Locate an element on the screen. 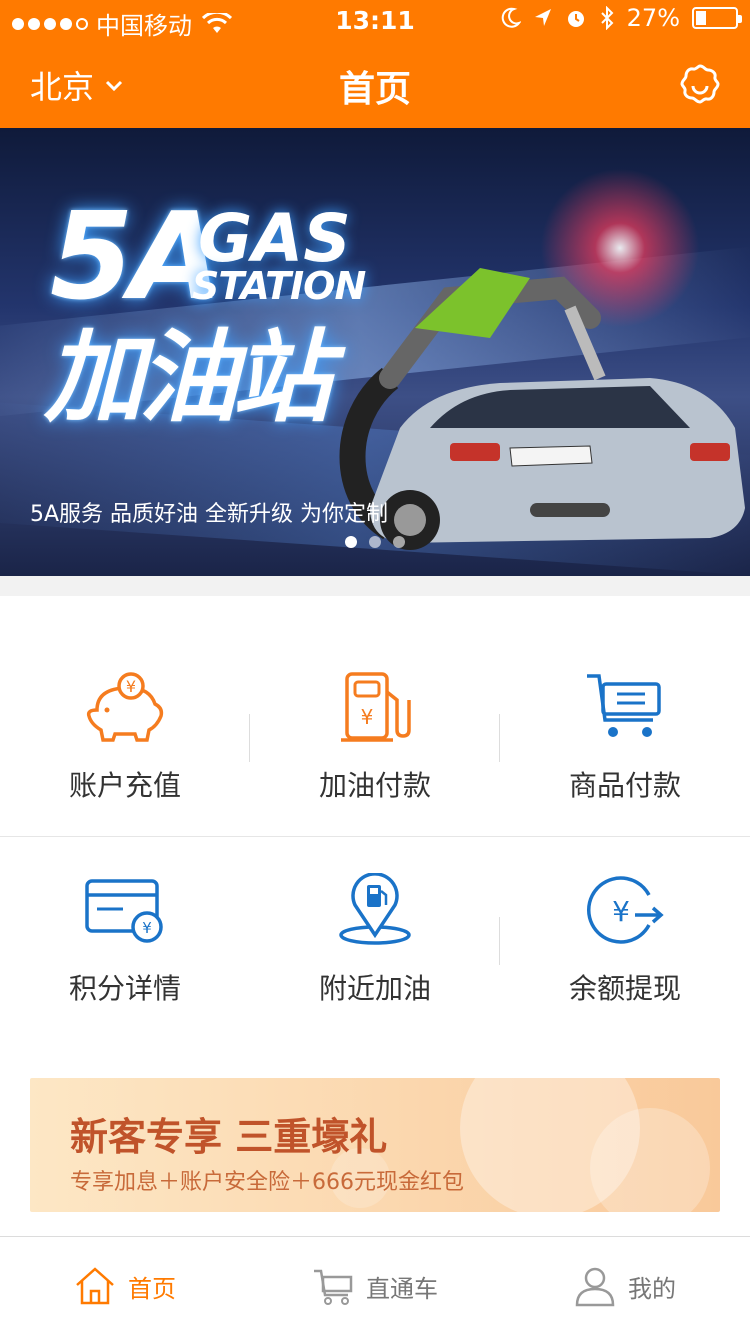 The image size is (750, 1334). function-label: 加油付款 is located at coordinates (374, 785).